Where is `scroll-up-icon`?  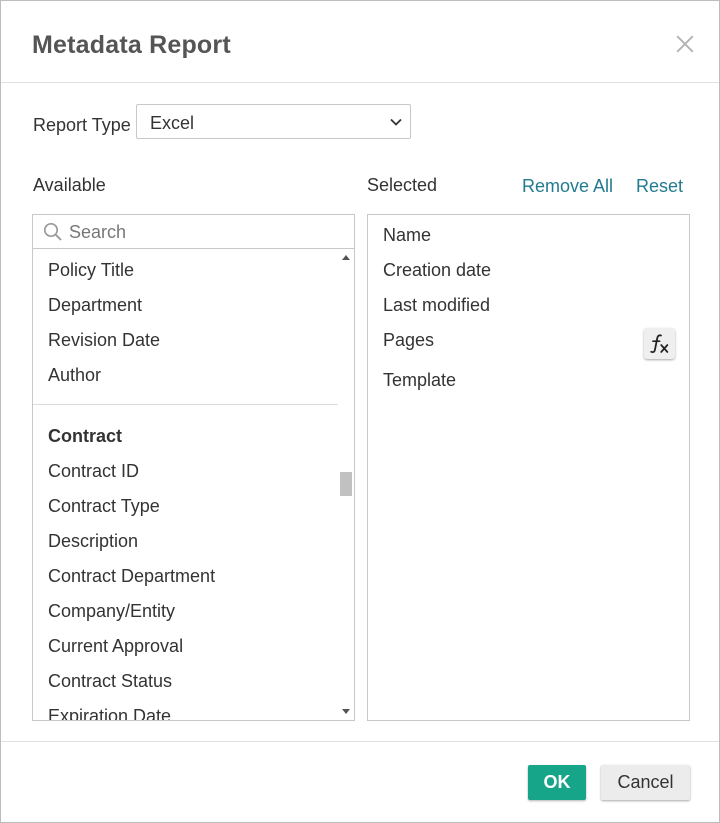
scroll-up-icon is located at coordinates (346, 257).